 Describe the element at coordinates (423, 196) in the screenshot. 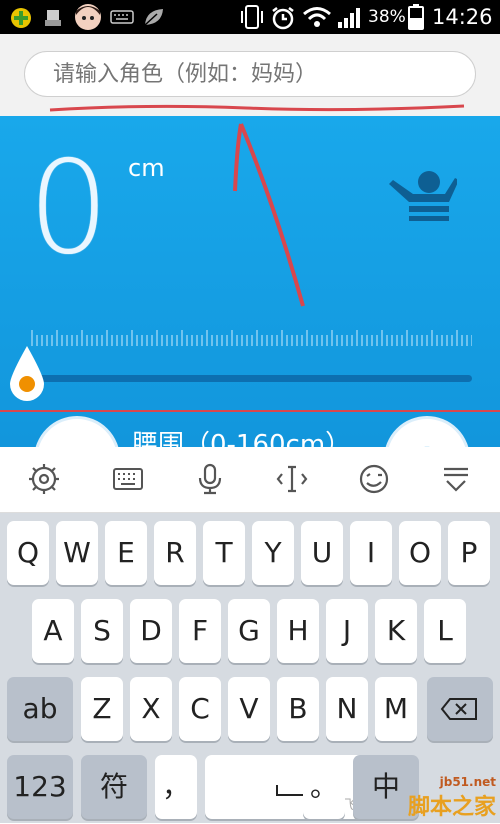

I see `person-figure-icon` at that location.